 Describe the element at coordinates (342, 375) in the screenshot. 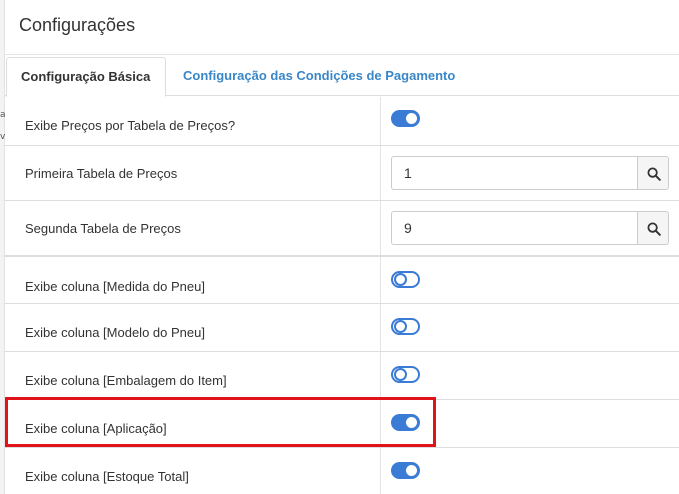

I see `settings-row: Exibe coluna [Embalagem do Item]` at that location.